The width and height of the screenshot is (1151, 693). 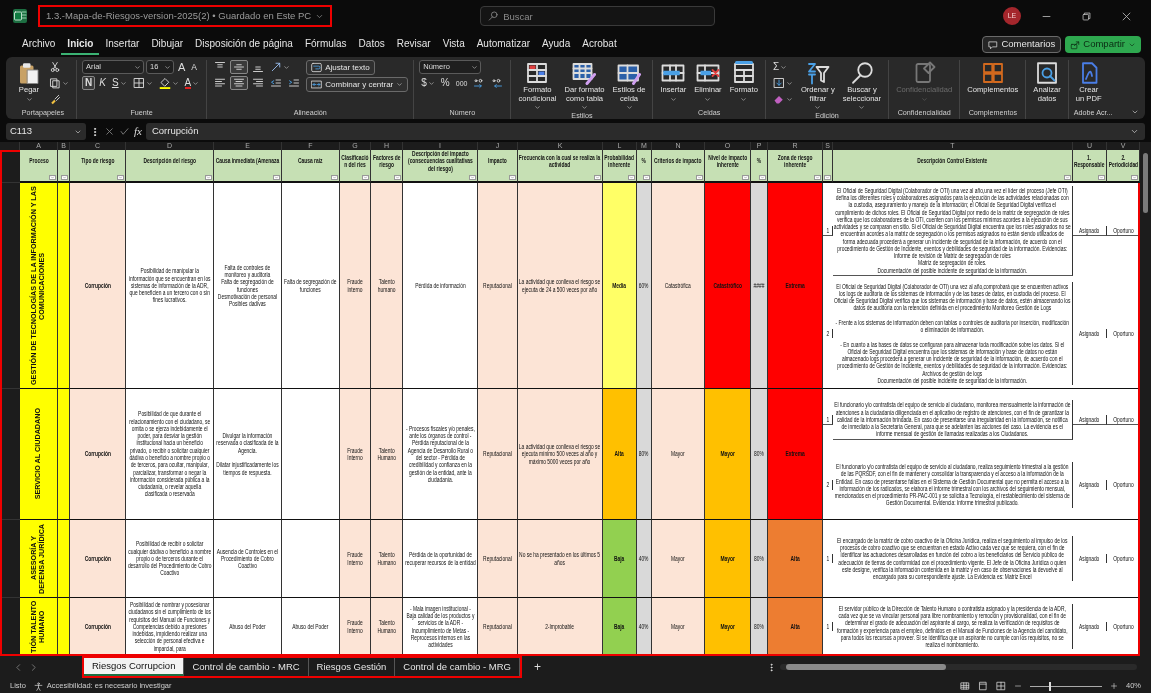 I want to click on sheet-tab: Riesgos Gestión, so click(x=352, y=667).